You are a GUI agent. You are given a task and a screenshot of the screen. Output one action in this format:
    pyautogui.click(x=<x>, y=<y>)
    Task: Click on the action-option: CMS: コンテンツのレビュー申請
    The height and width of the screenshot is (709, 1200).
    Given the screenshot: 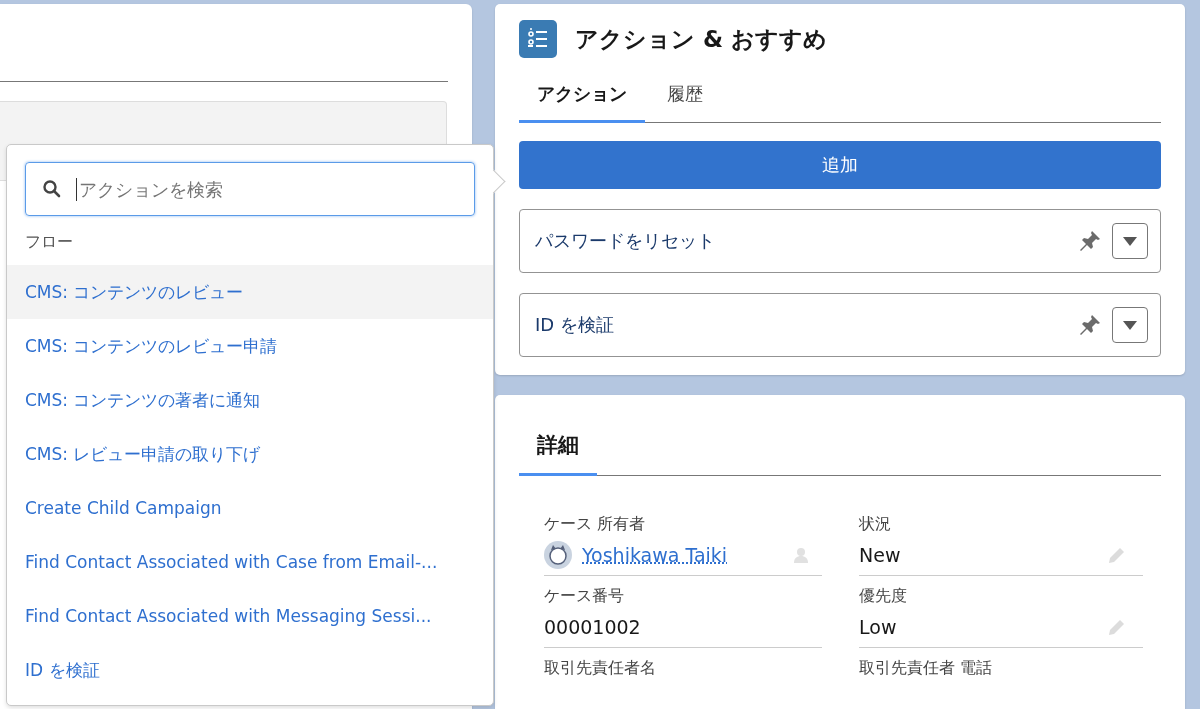 What is the action you would take?
    pyautogui.click(x=250, y=346)
    